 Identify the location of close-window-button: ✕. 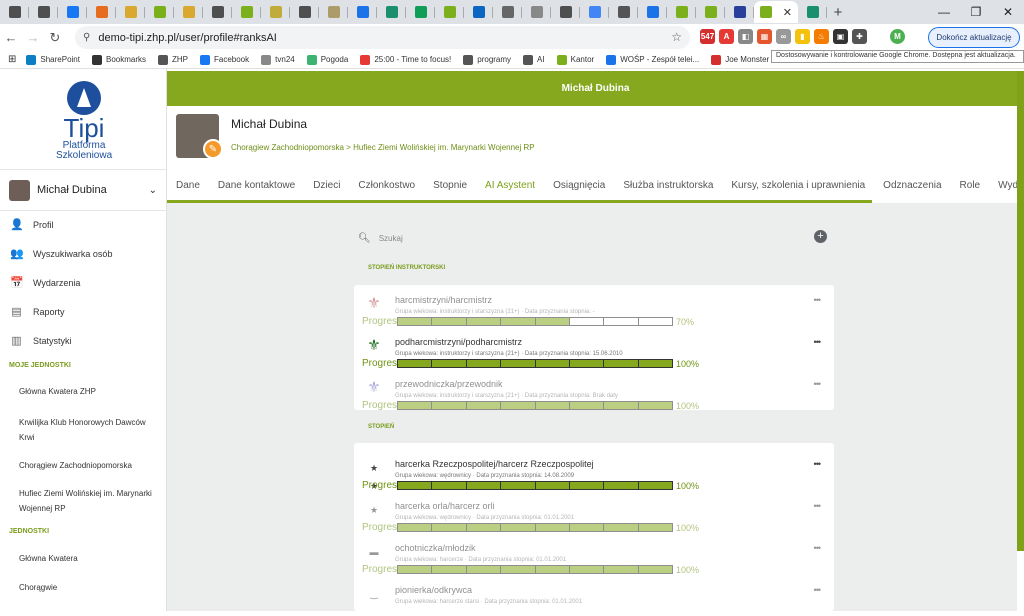
(1008, 12).